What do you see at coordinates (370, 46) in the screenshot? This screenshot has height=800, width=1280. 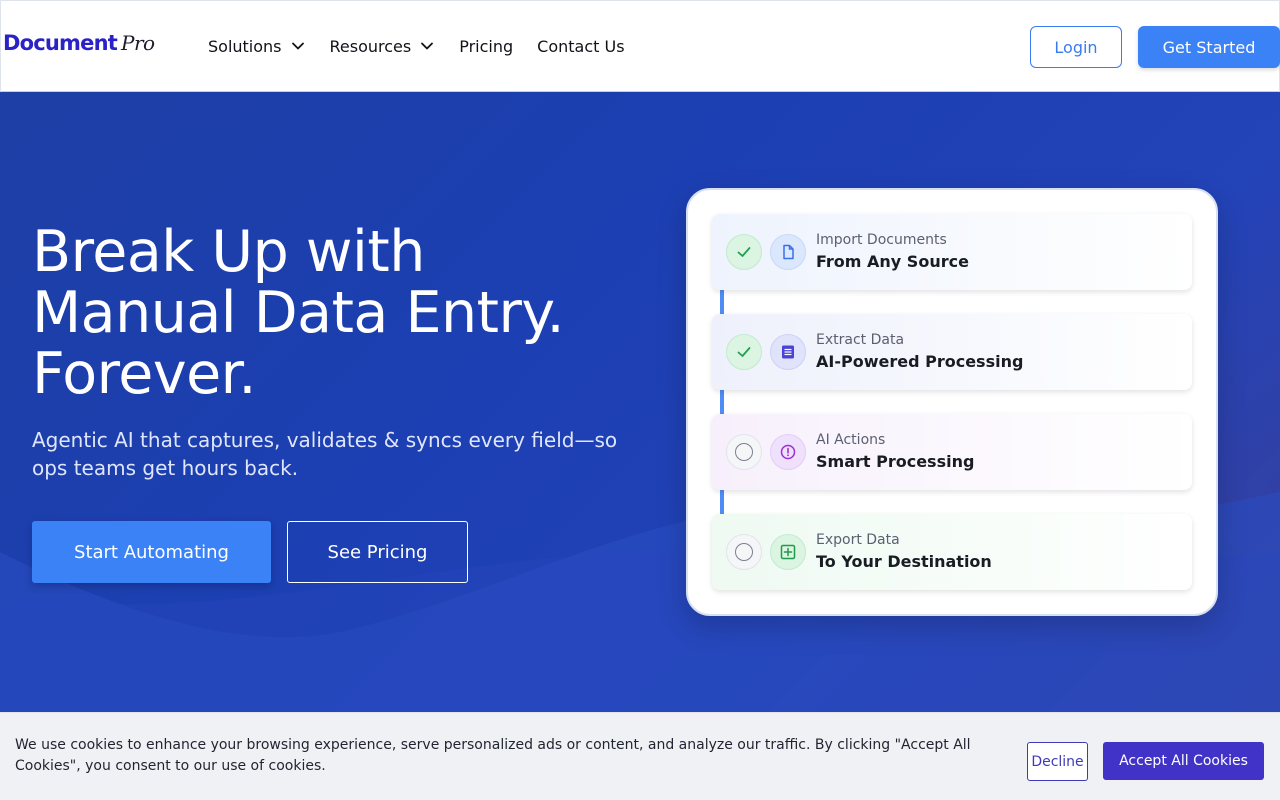 I see `nav-resources-label: Resources` at bounding box center [370, 46].